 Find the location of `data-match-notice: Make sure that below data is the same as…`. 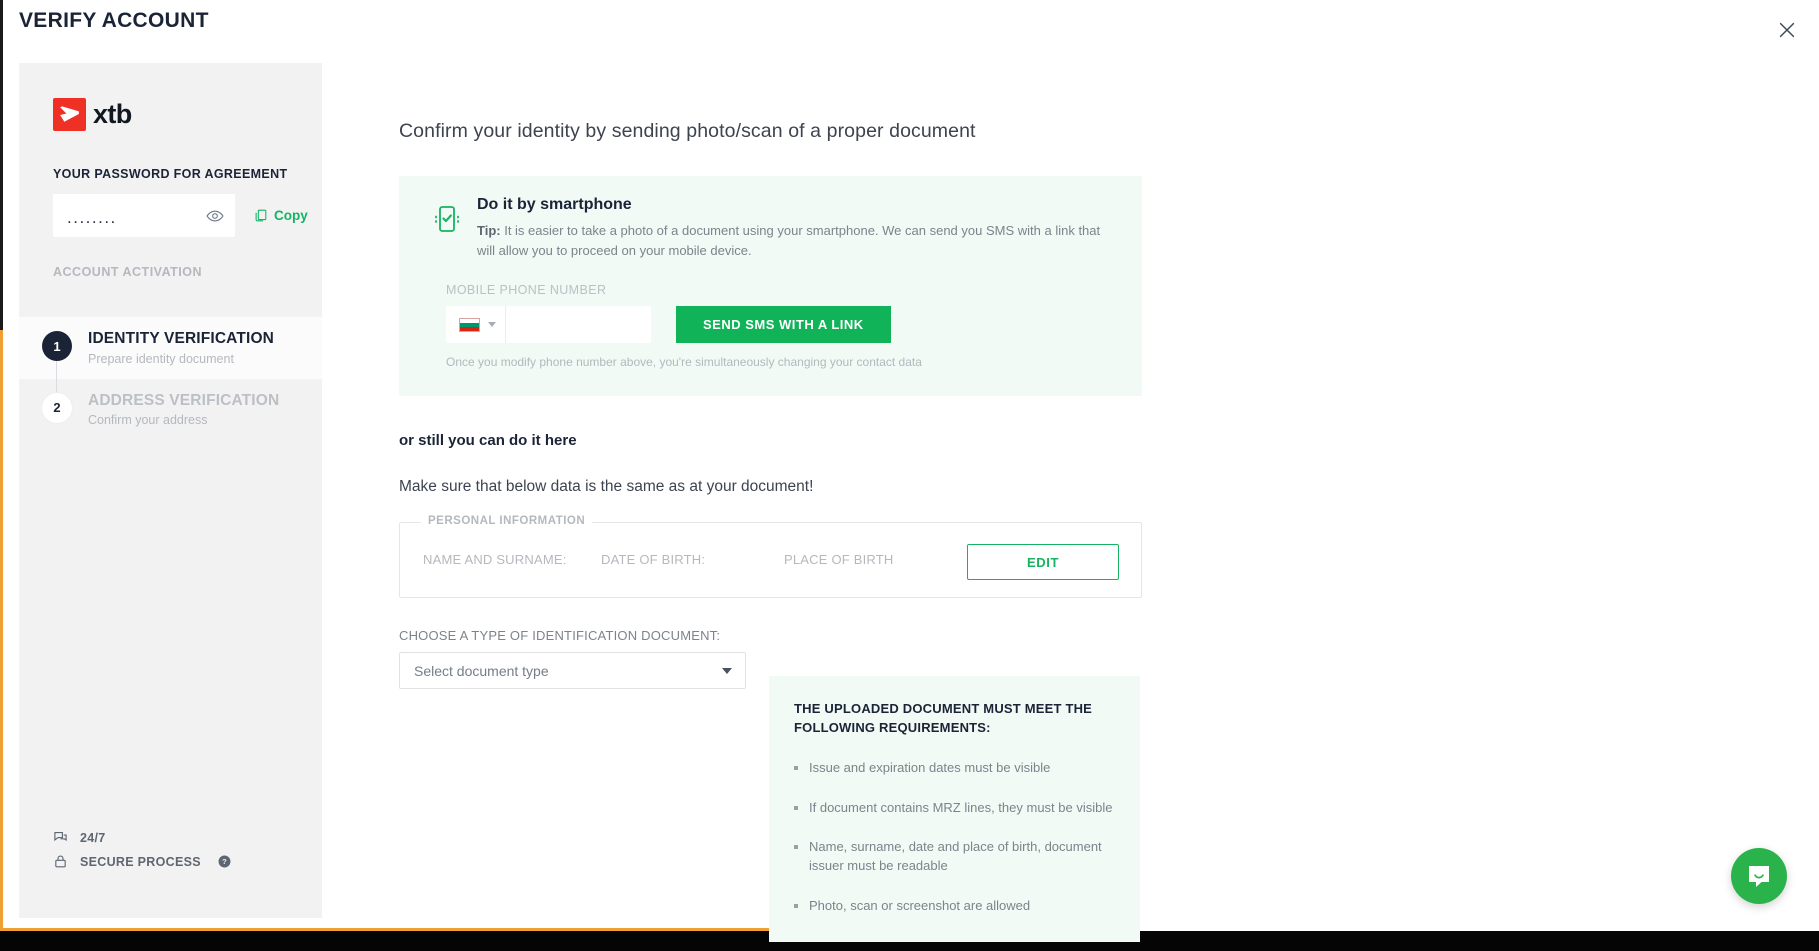

data-match-notice: Make sure that below data is the same as… is located at coordinates (606, 486).